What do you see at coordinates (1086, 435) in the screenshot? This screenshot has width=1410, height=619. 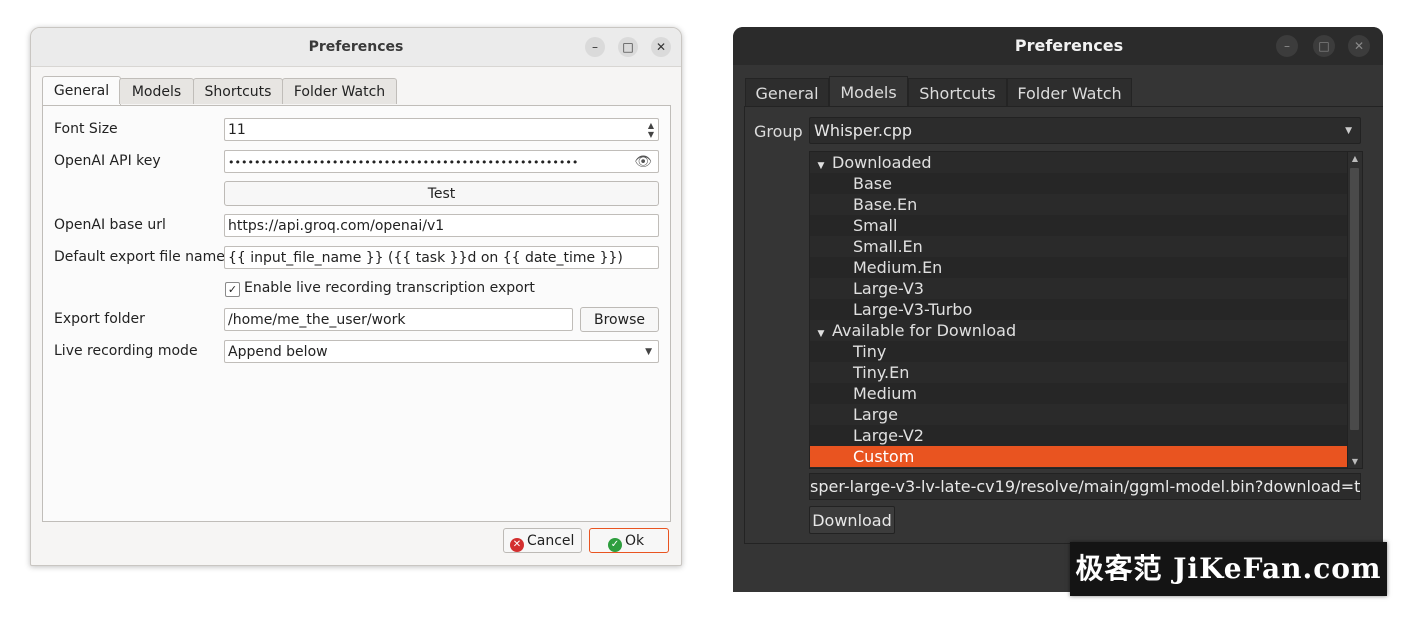 I see `tree-item: Large-V2` at bounding box center [1086, 435].